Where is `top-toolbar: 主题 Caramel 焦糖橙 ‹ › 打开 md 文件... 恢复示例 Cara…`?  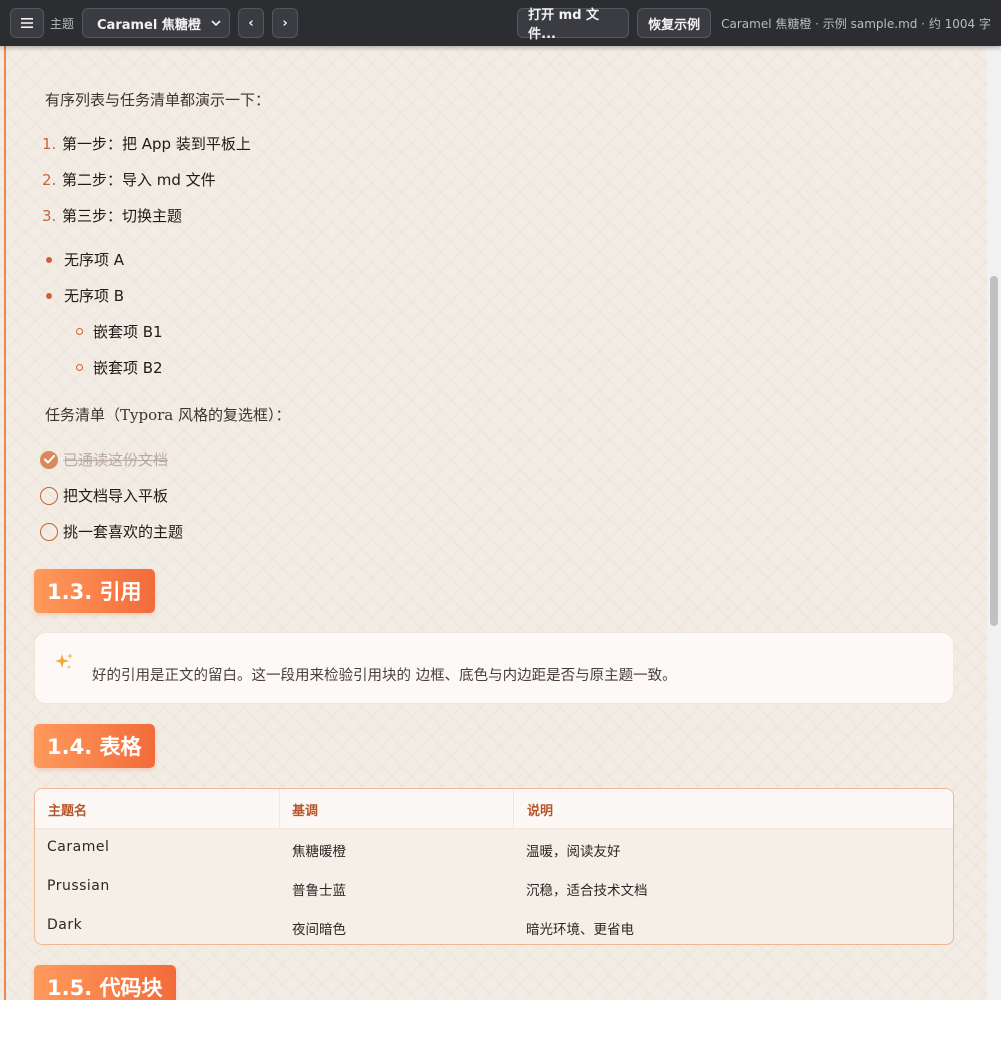
top-toolbar: 主题 Caramel 焦糖橙 ‹ › 打开 md 文件... 恢复示例 Cara… is located at coordinates (500, 23).